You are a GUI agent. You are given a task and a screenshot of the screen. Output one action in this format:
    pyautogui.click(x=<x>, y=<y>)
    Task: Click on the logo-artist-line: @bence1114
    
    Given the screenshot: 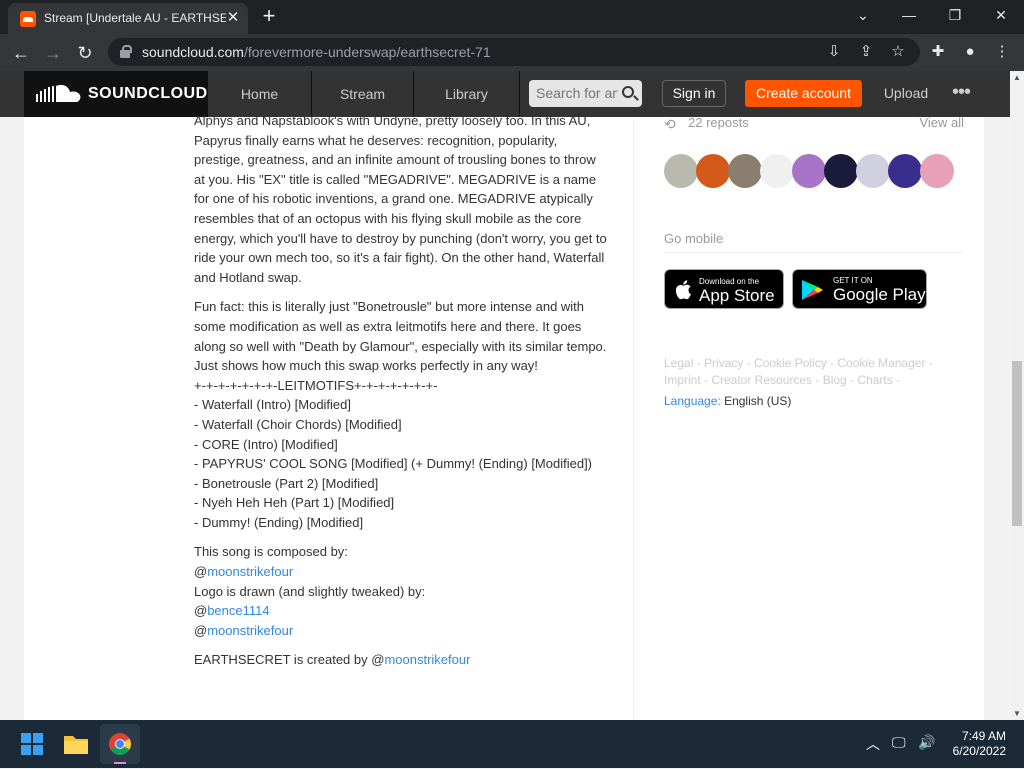 What is the action you would take?
    pyautogui.click(x=232, y=611)
    